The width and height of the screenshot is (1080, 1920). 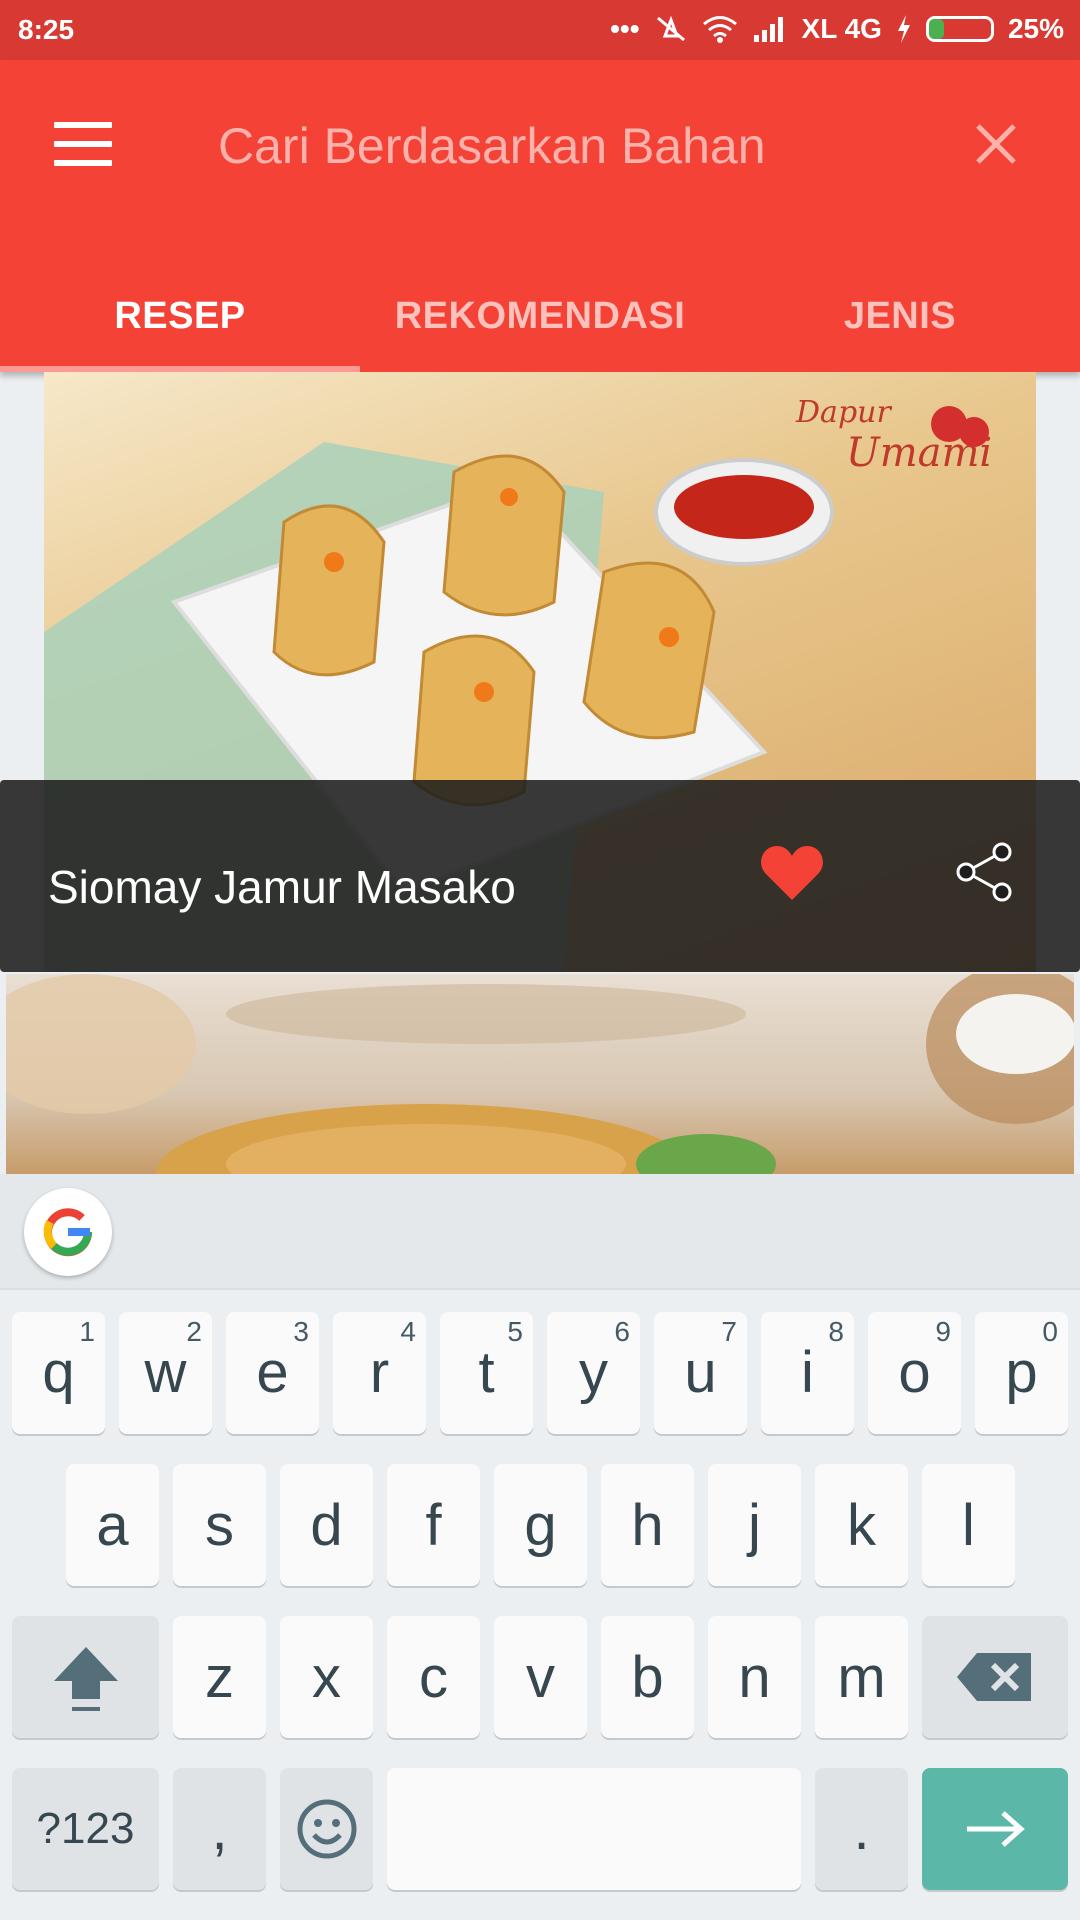 I want to click on key-f: f, so click(x=433, y=1525).